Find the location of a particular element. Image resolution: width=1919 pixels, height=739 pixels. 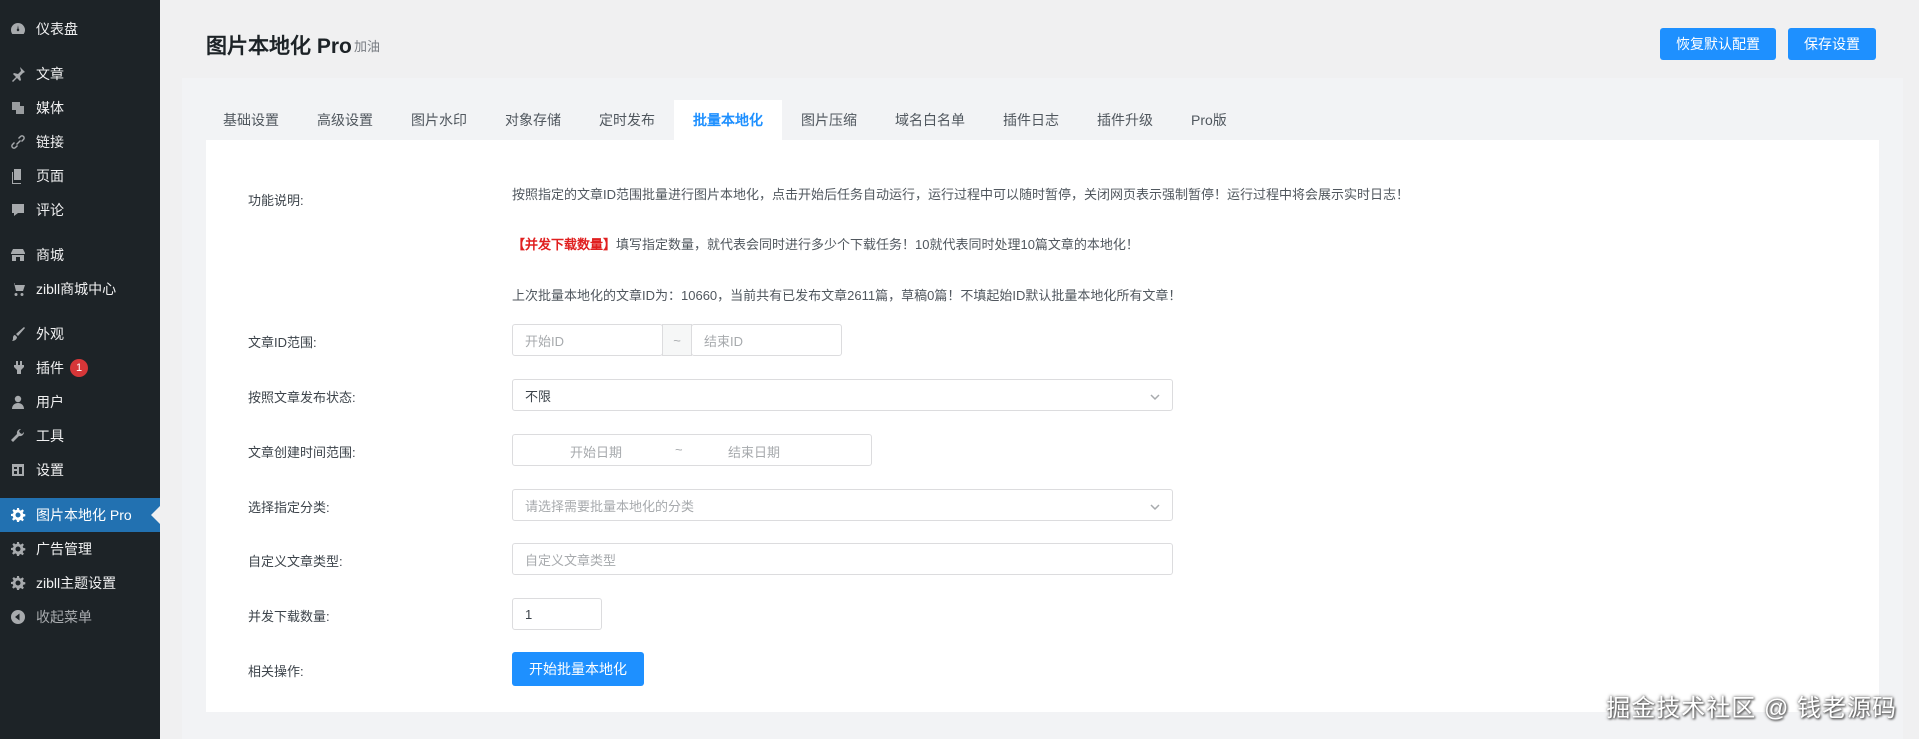

store-icon is located at coordinates (18, 255).